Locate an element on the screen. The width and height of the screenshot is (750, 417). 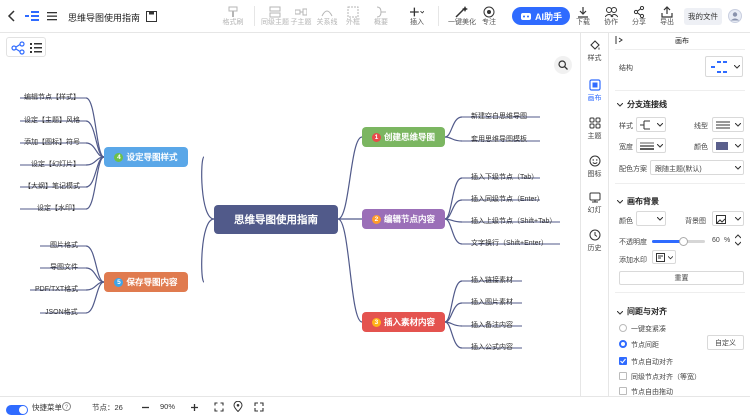
leaf-node: 新建空白思维导图 is located at coordinates (499, 116).